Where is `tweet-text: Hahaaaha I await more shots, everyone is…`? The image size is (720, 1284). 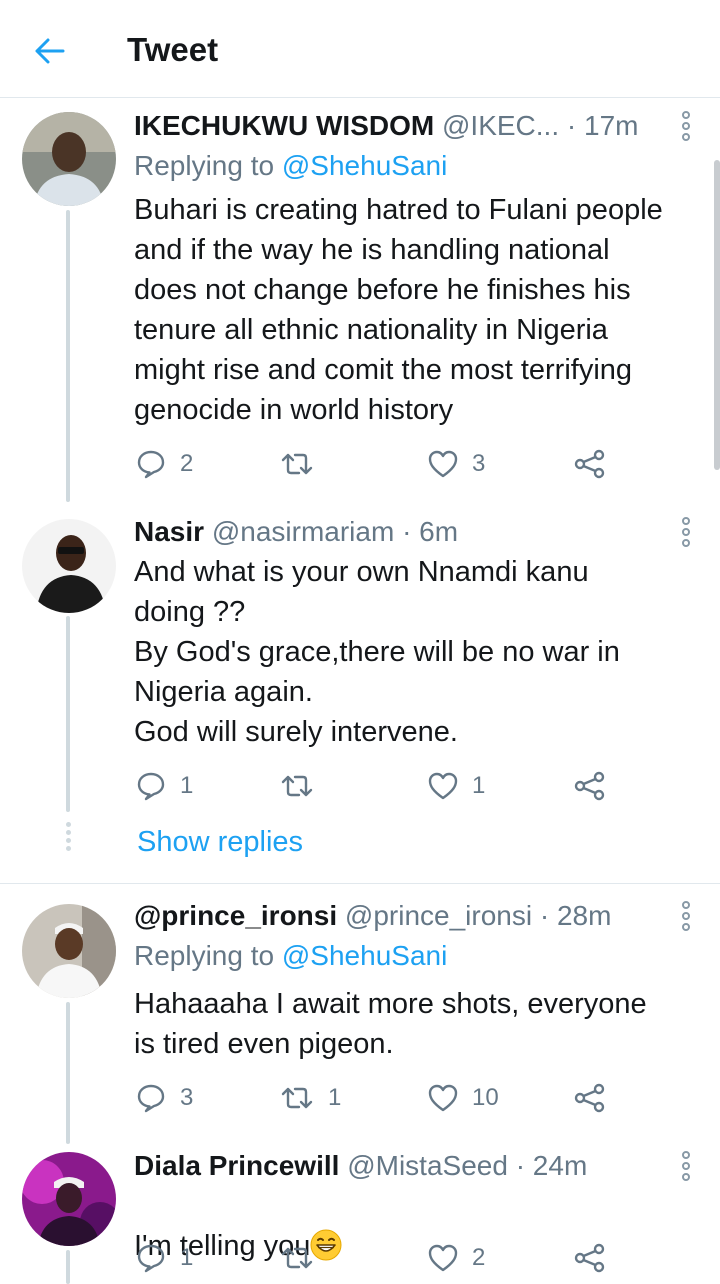 tweet-text: Hahaaaha I await more shots, everyone is… is located at coordinates (390, 1024).